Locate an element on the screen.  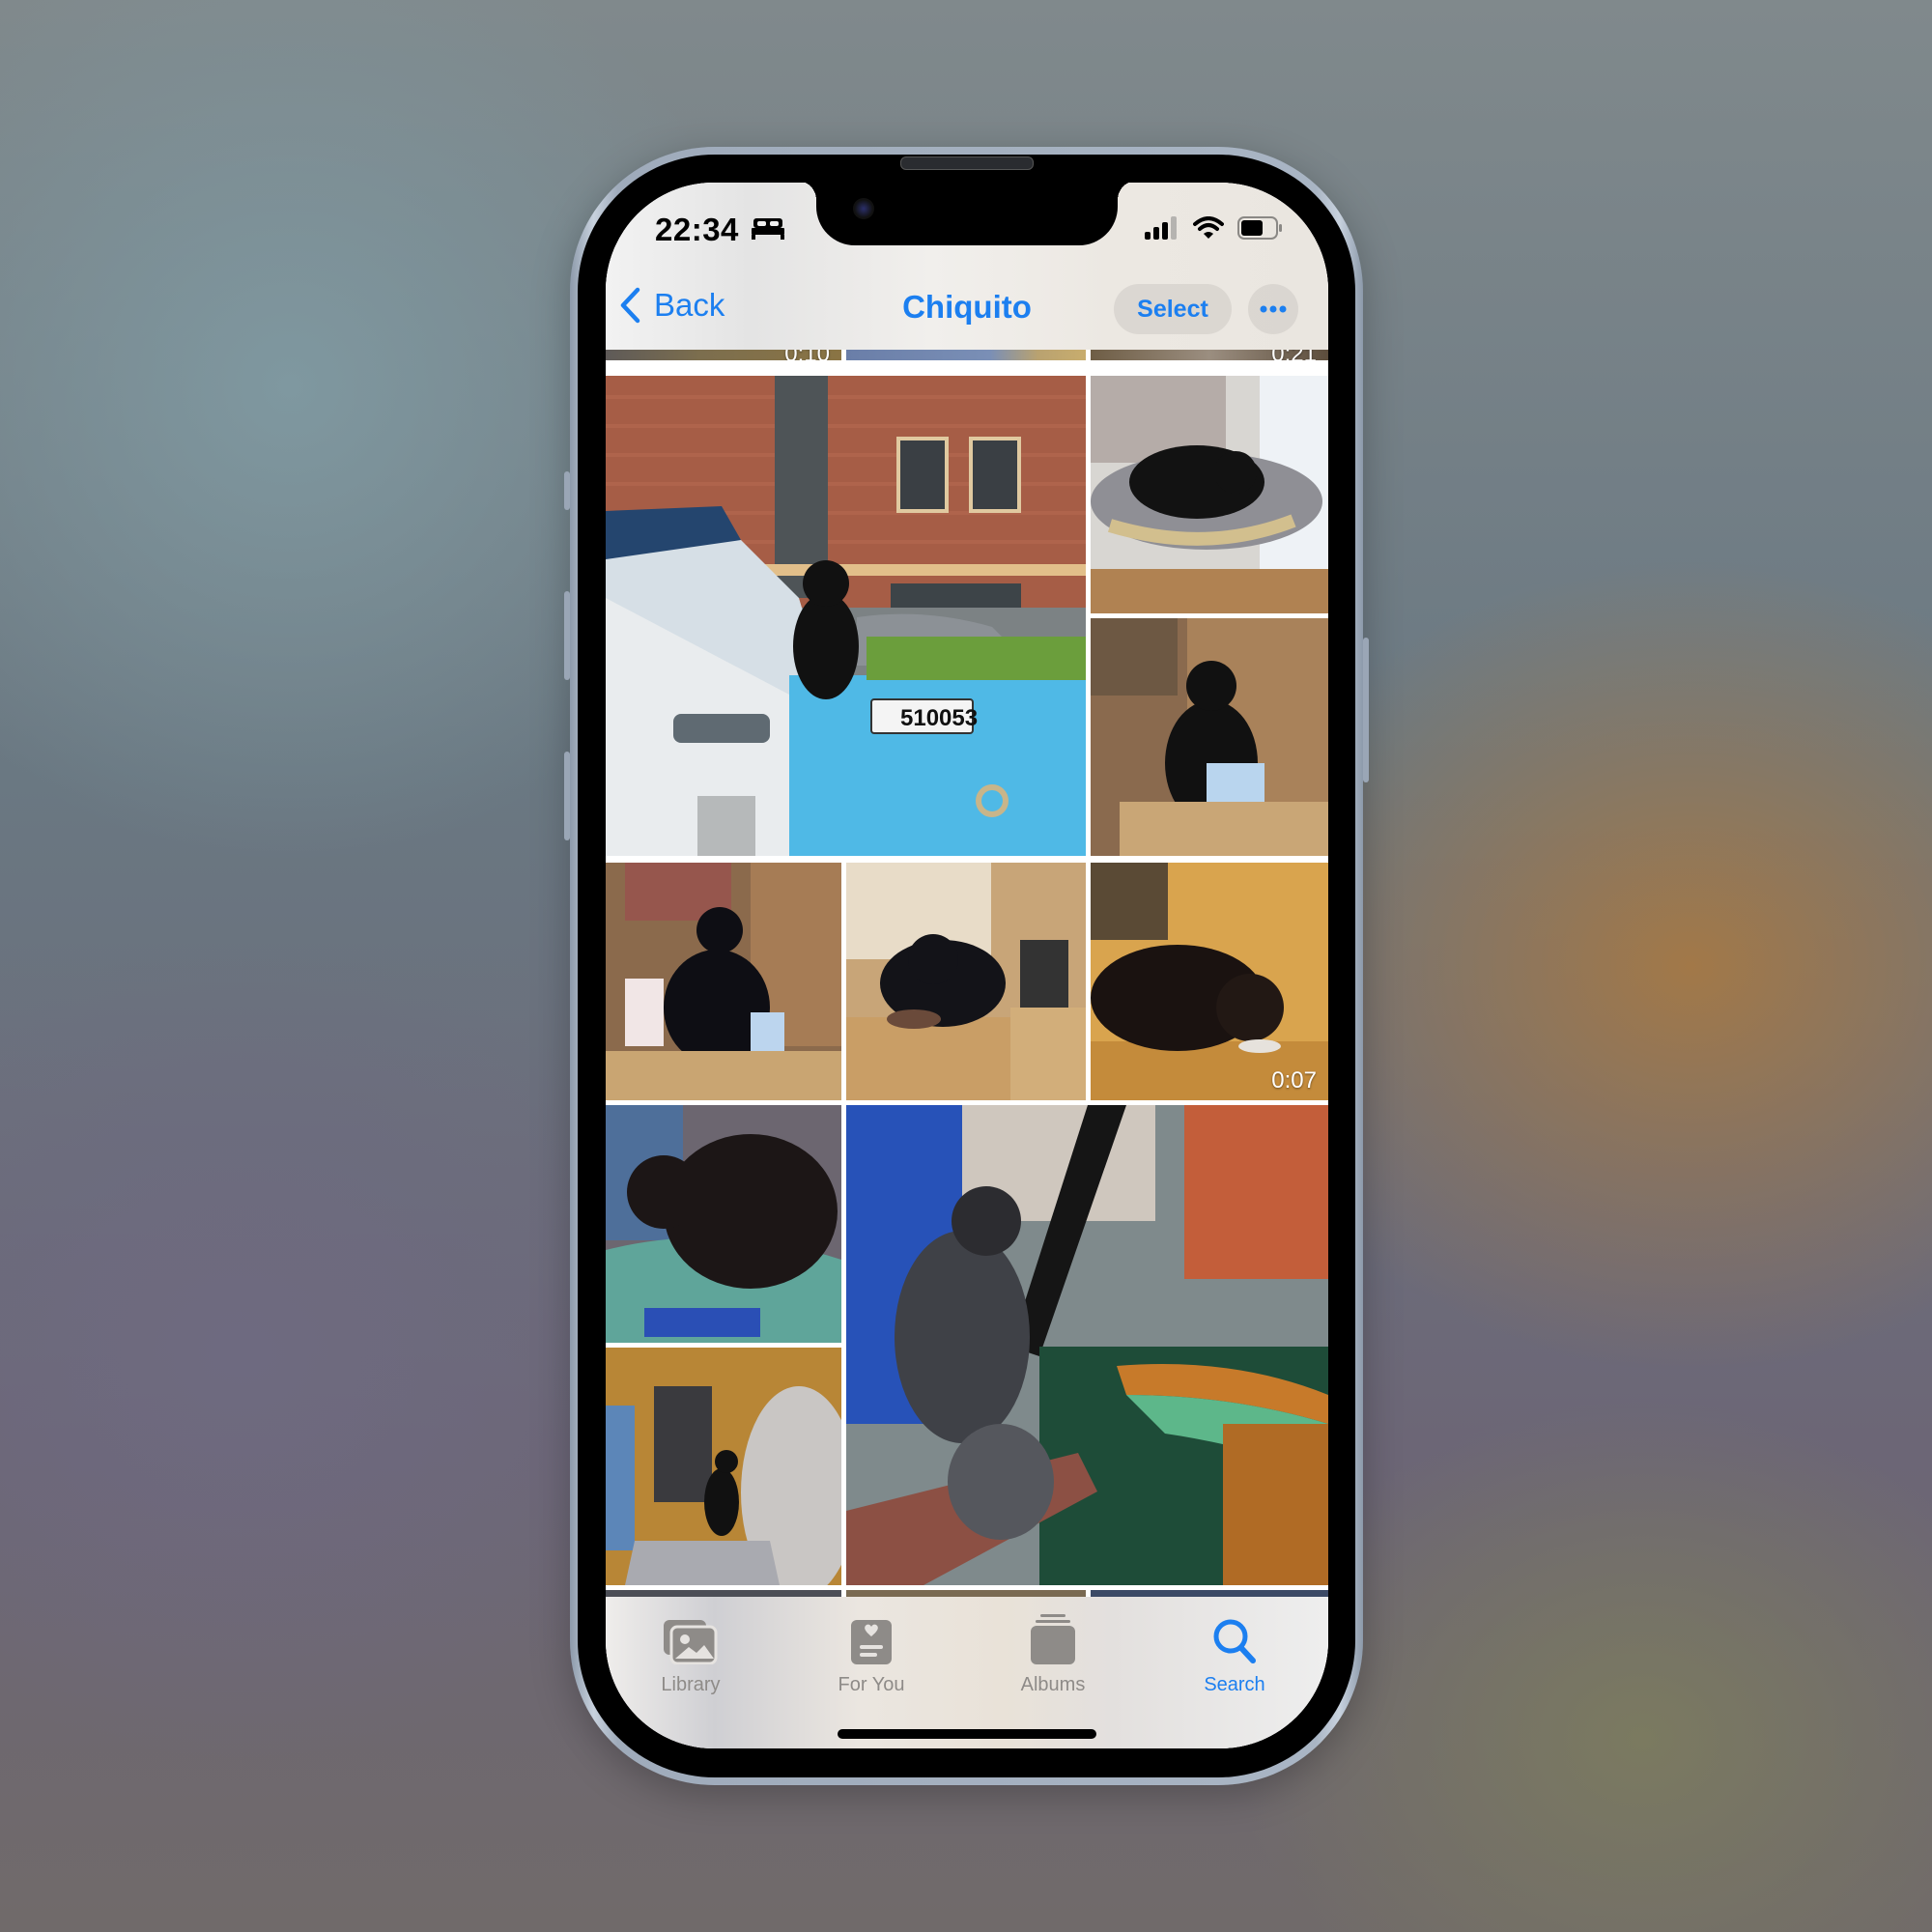
tab-albums: Albums is located at coordinates (1053, 1655).